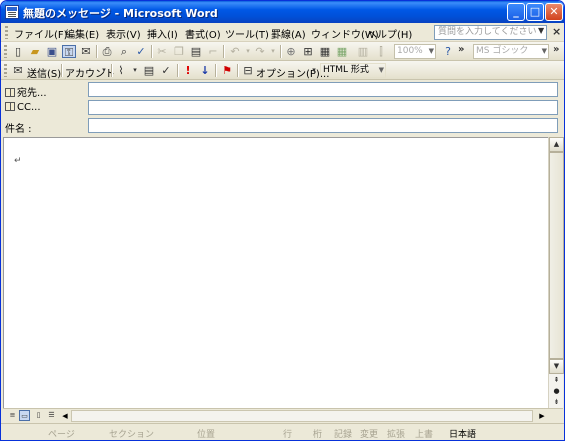 The width and height of the screenshot is (565, 441). Describe the element at coordinates (396, 433) in the screenshot. I see `status-extend: 拡張` at that location.